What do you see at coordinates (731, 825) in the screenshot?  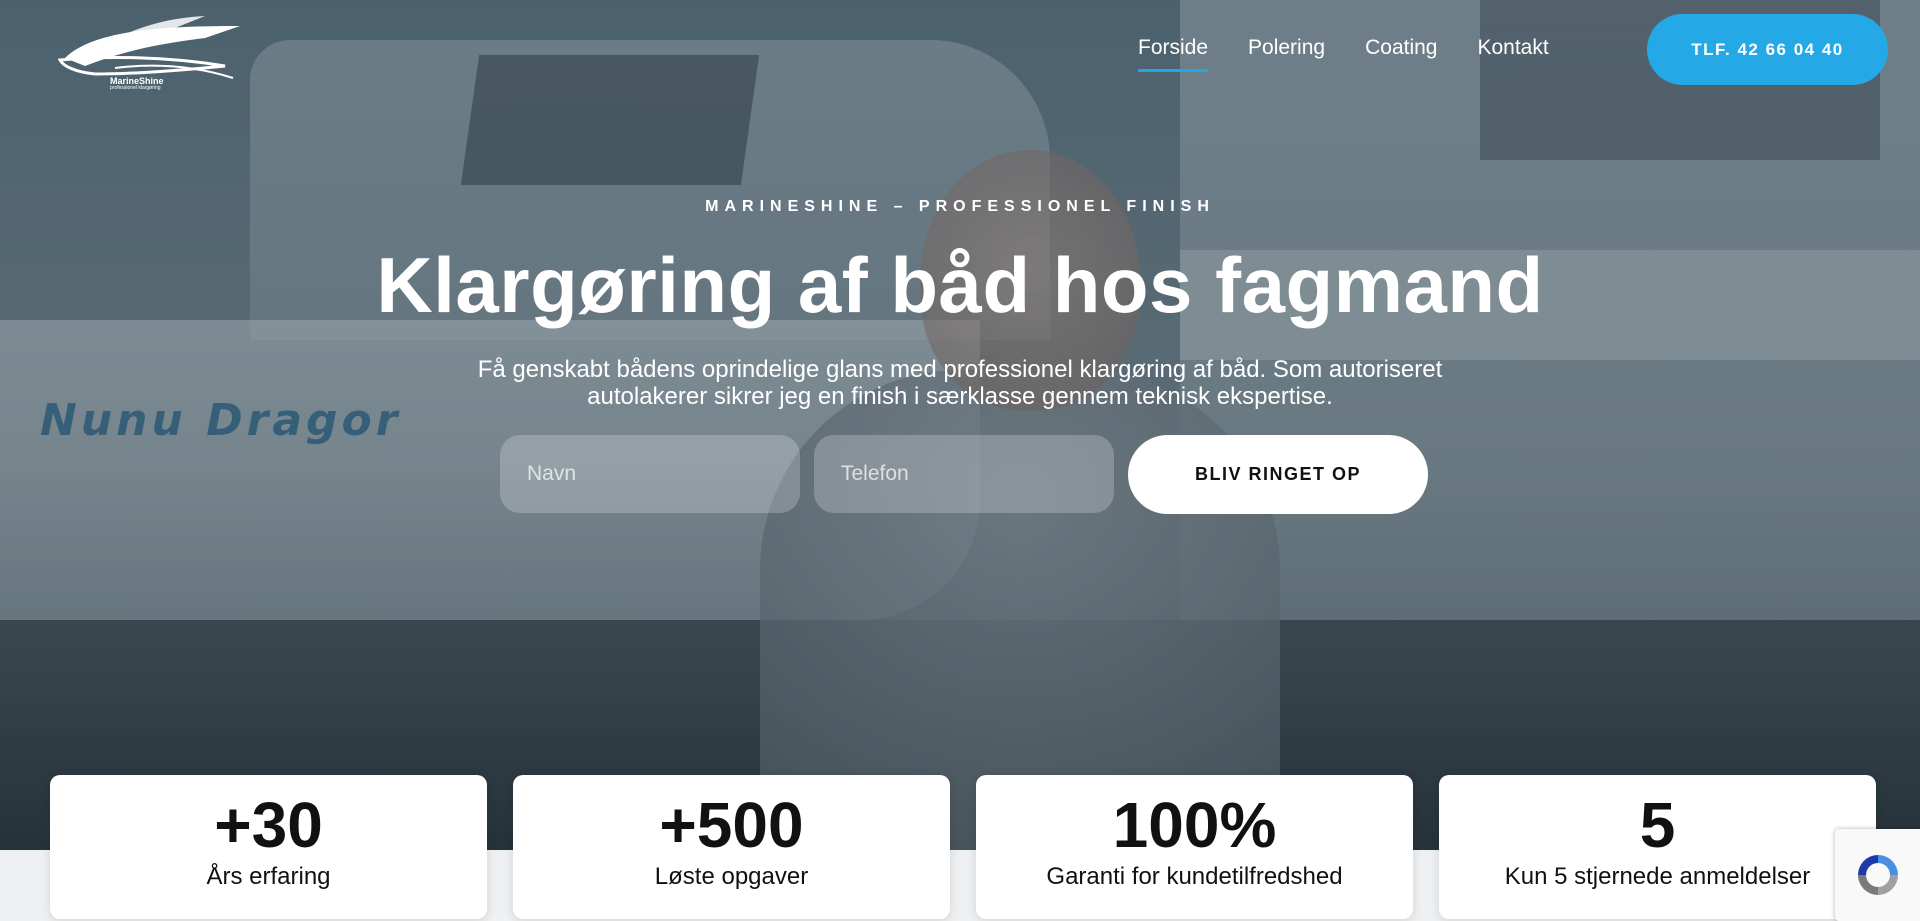 I see `stat-value: +500` at bounding box center [731, 825].